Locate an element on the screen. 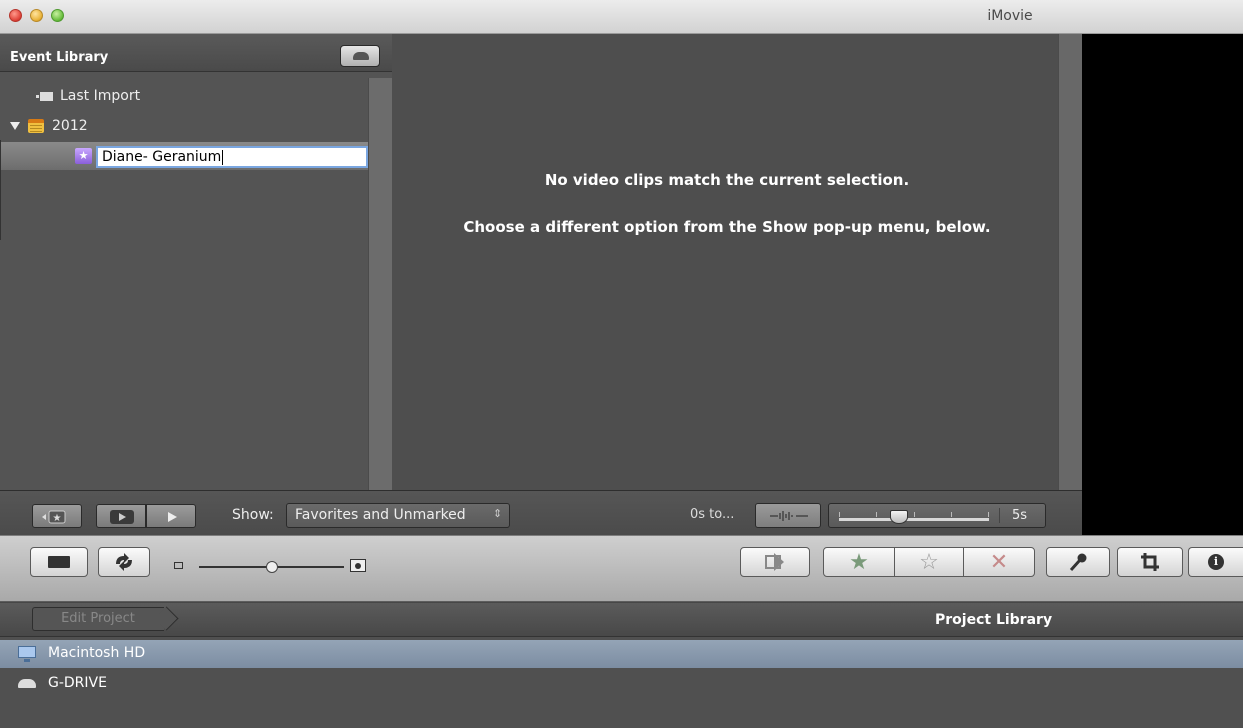 This screenshot has width=1243, height=728. mark-favorite-button: ★ is located at coordinates (859, 562).